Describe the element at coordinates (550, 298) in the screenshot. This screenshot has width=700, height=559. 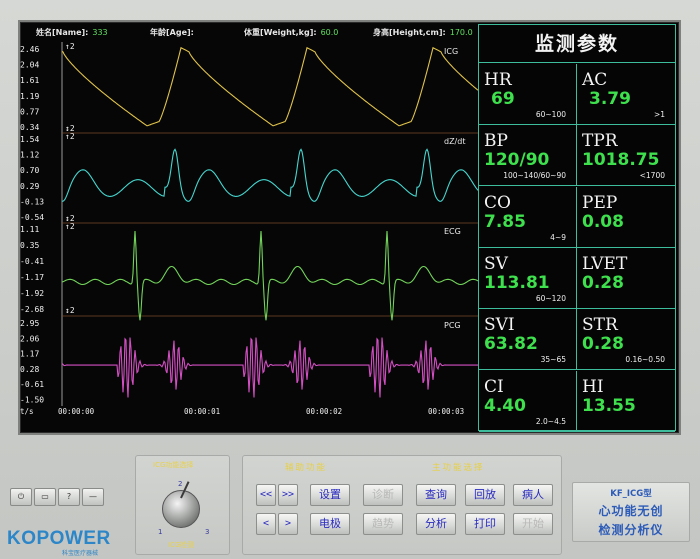
I see `param-range: 60~120` at that location.